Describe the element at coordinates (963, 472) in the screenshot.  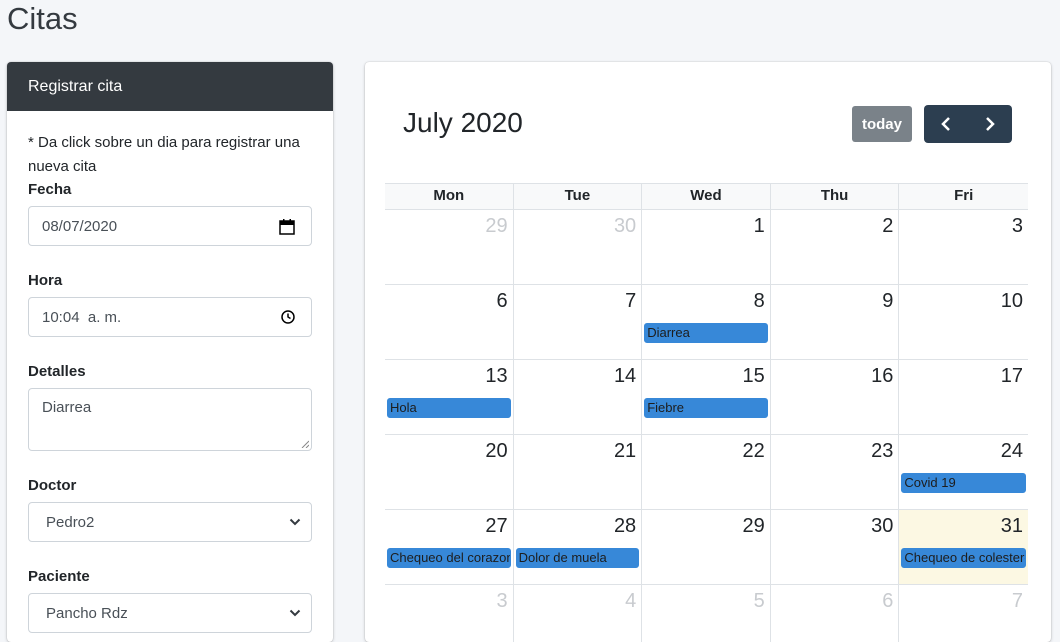
I see `day-cell: 24 Covid 19` at that location.